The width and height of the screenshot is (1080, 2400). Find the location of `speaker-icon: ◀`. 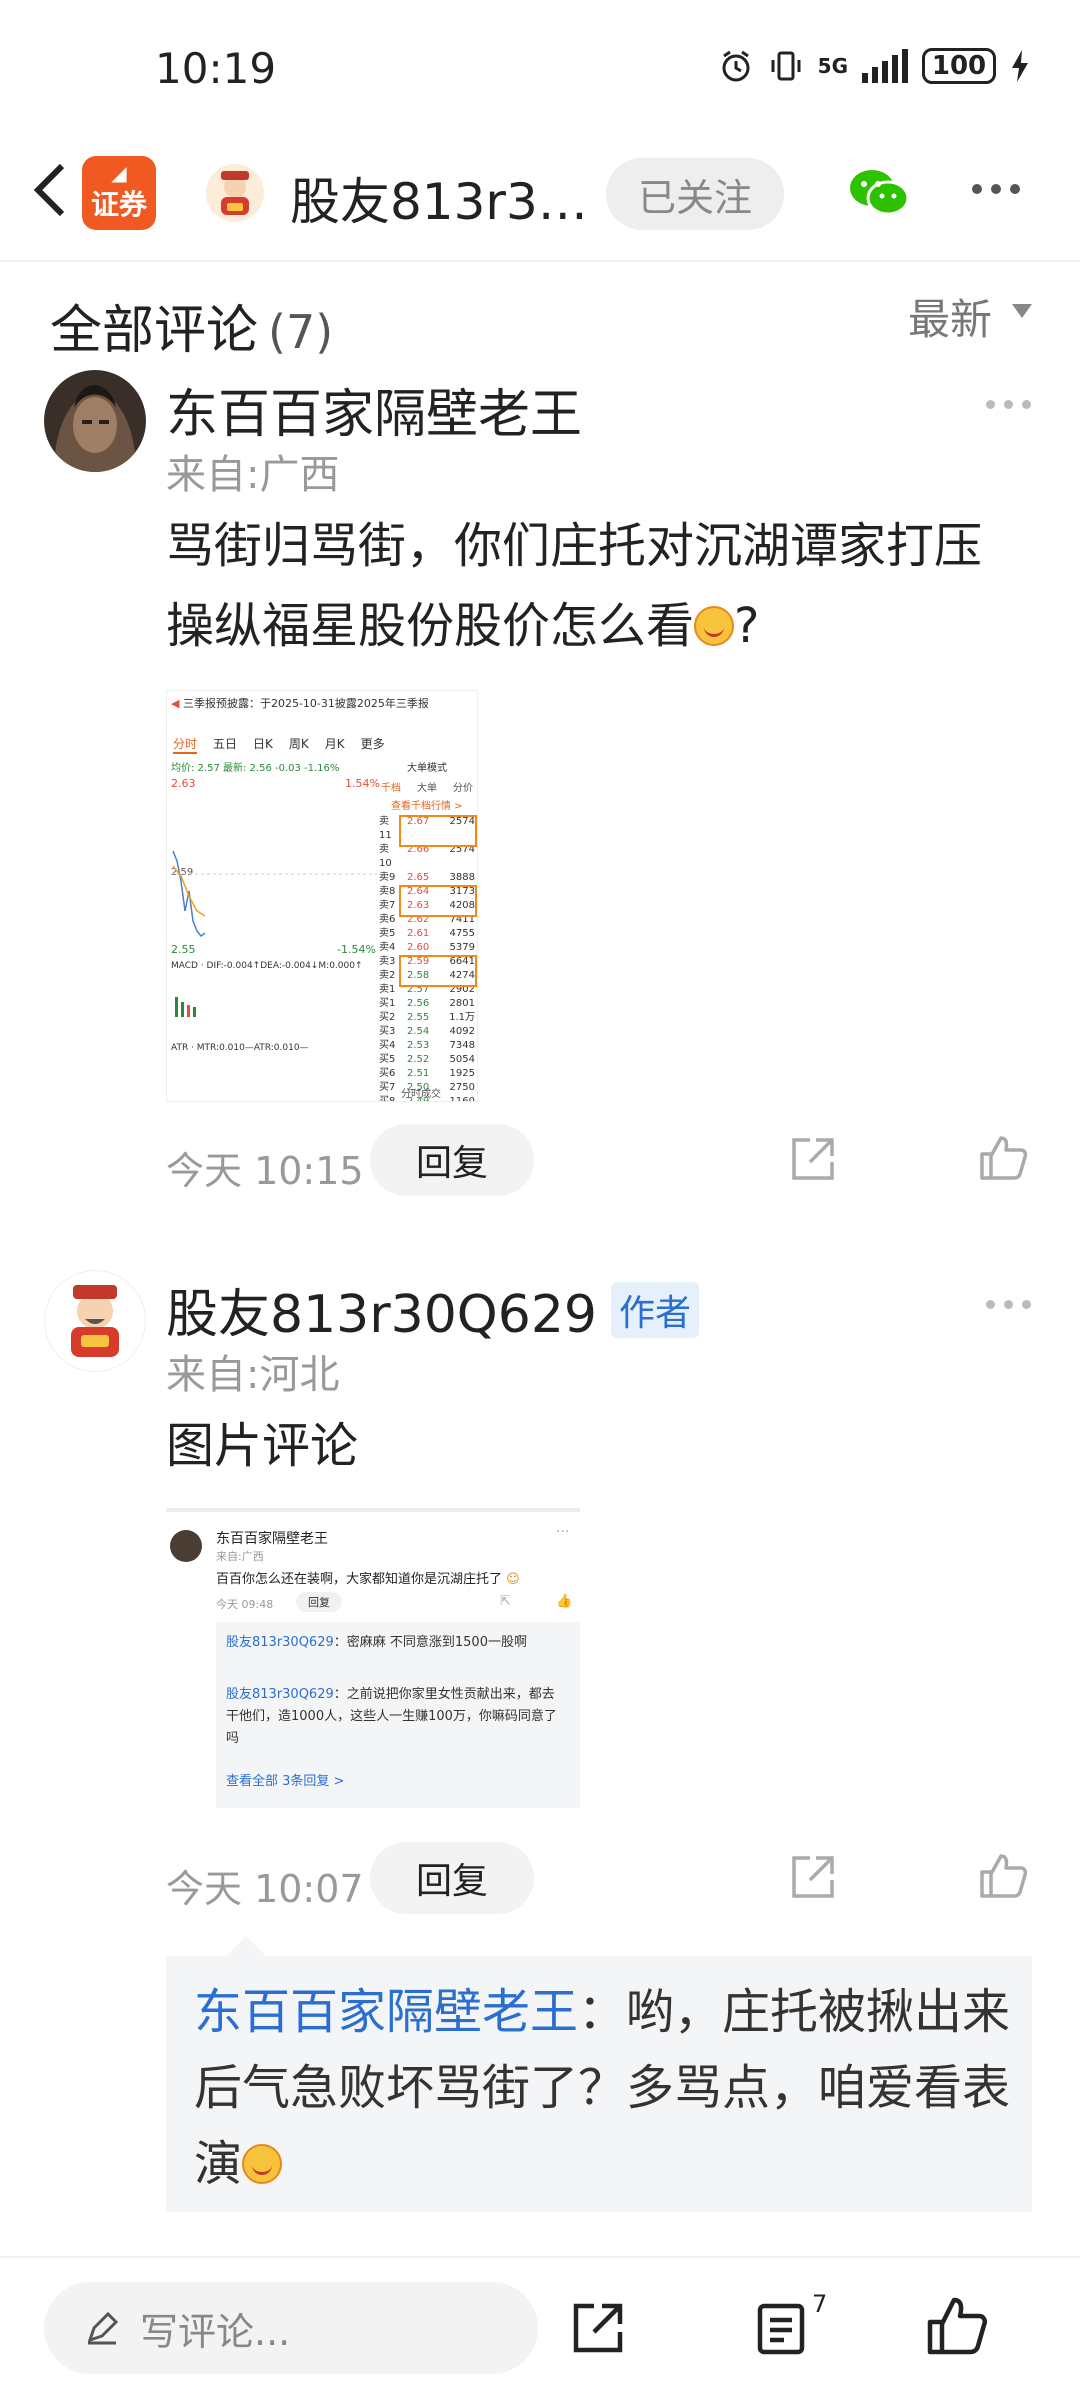

speaker-icon: ◀ is located at coordinates (175, 703).